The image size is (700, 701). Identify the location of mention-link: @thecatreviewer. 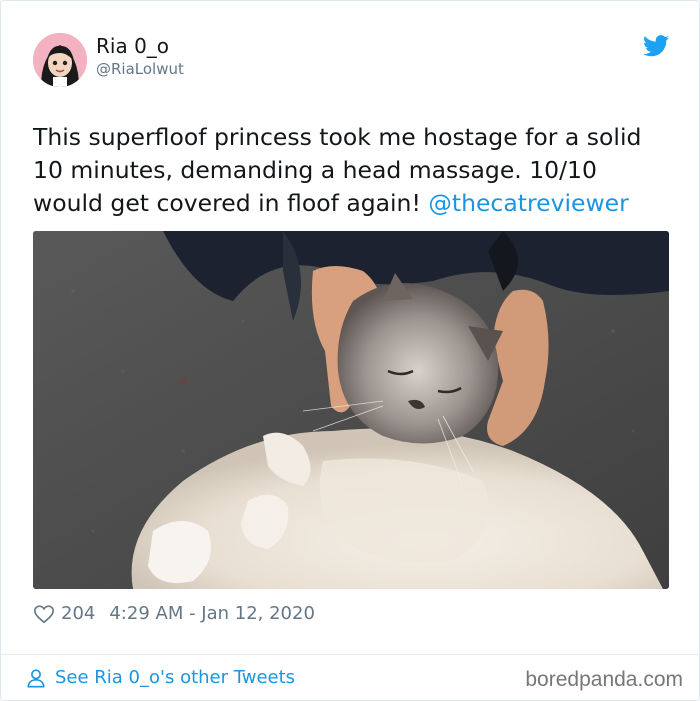
(528, 203).